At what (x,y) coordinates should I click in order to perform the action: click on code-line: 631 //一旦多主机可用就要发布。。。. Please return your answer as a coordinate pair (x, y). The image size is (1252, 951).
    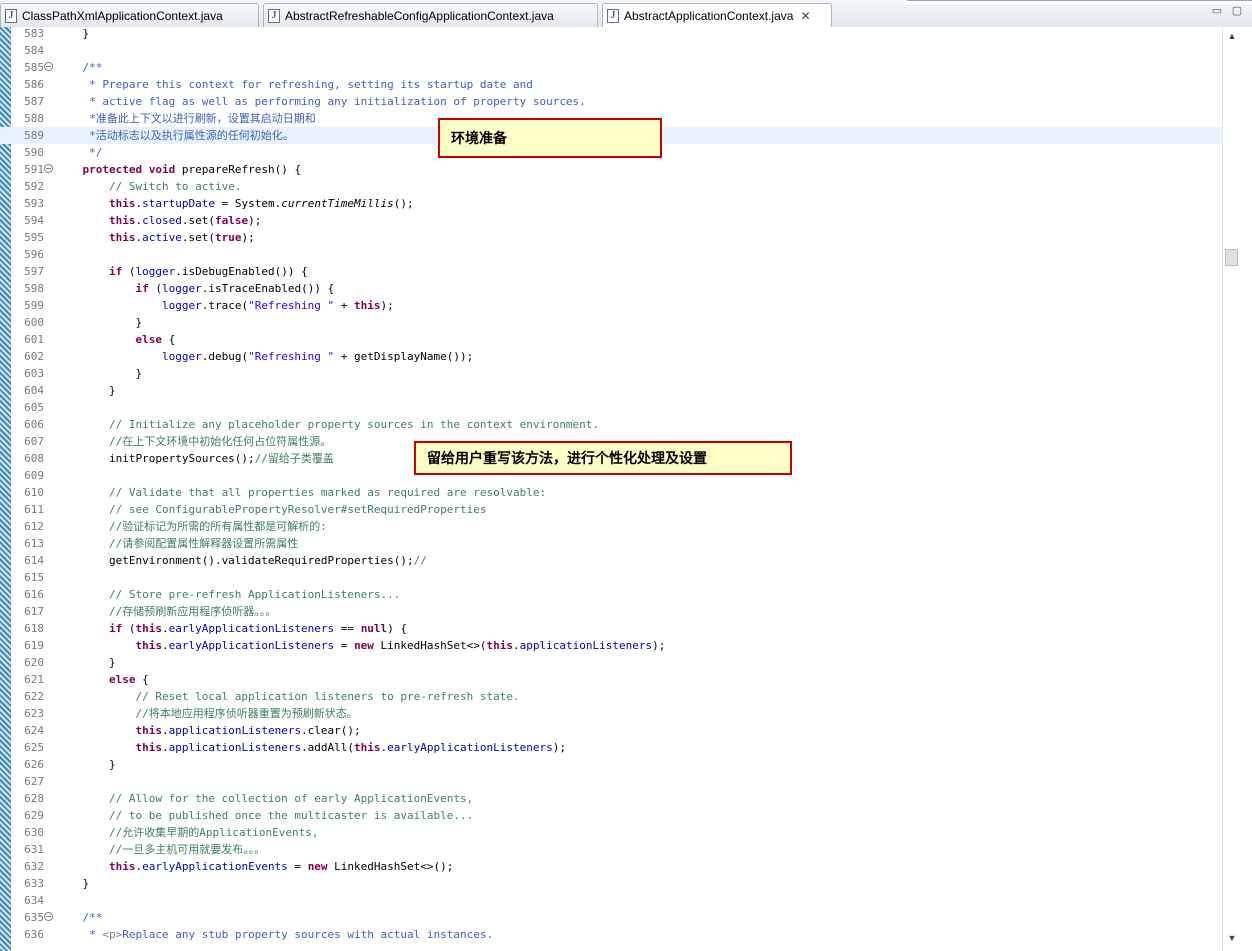
    Looking at the image, I should click on (611, 849).